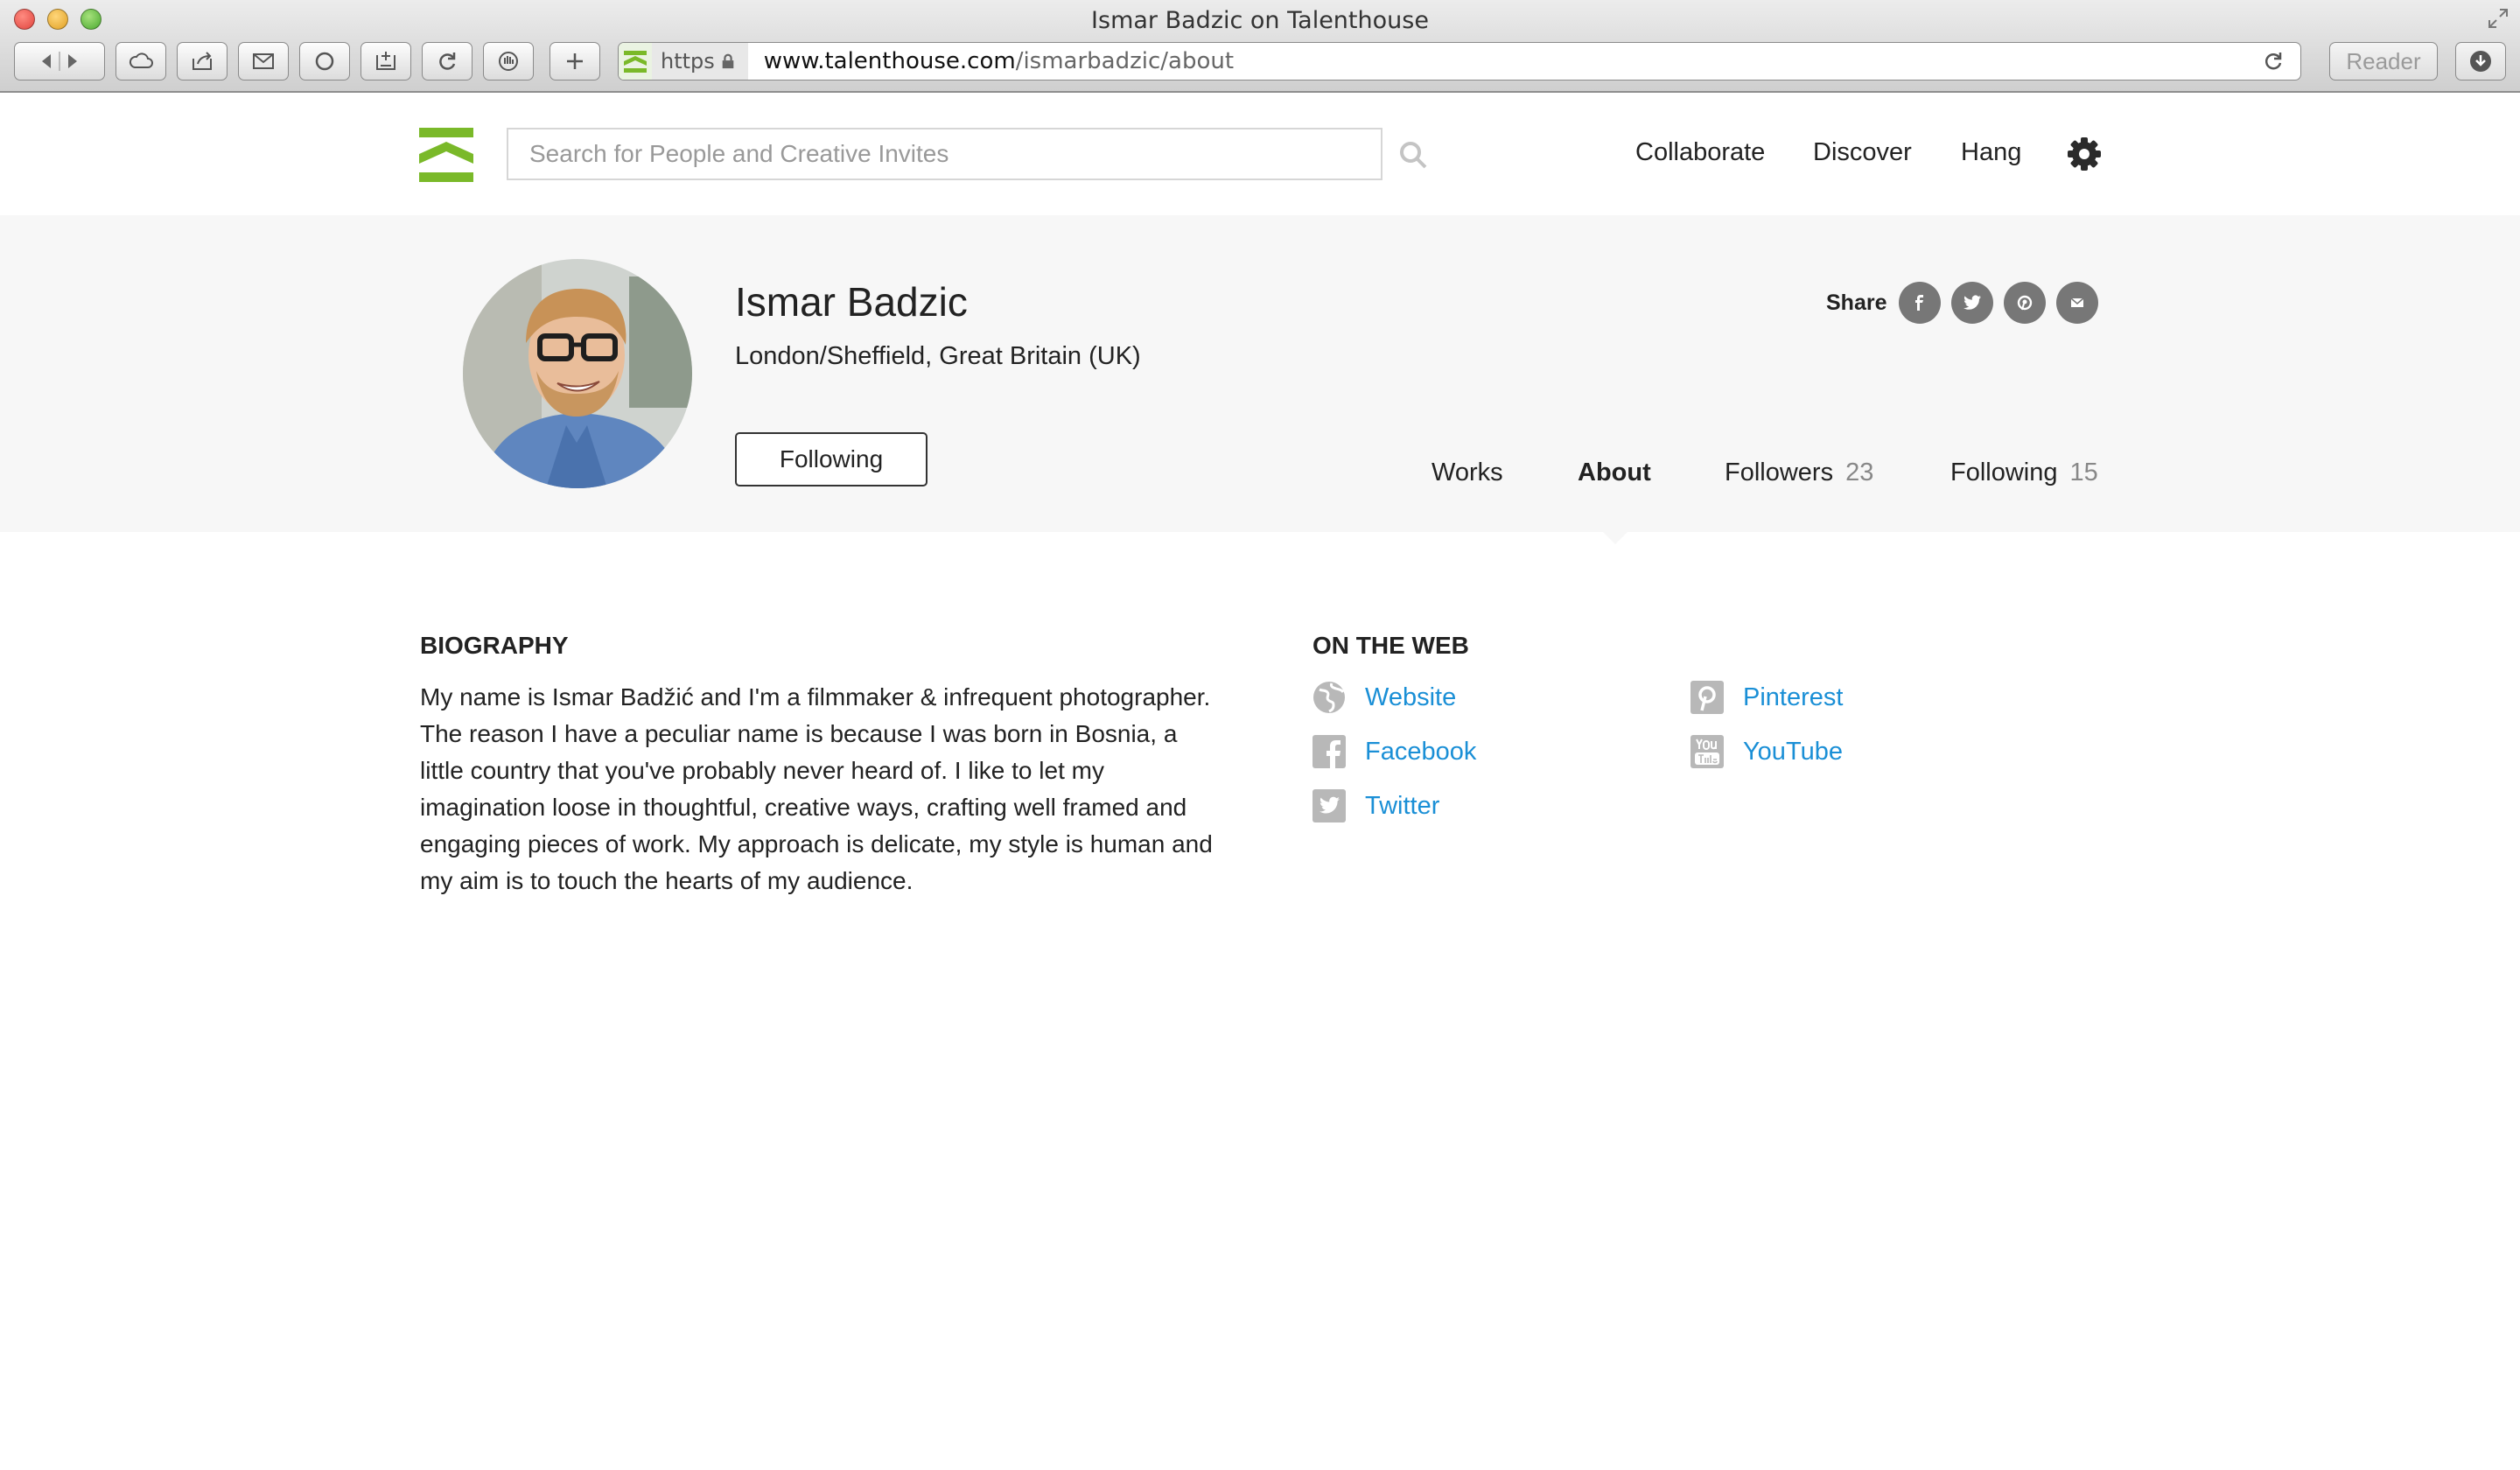 The image size is (2520, 1470). Describe the element at coordinates (1402, 805) in the screenshot. I see `twitter-link-label: Twitter` at that location.